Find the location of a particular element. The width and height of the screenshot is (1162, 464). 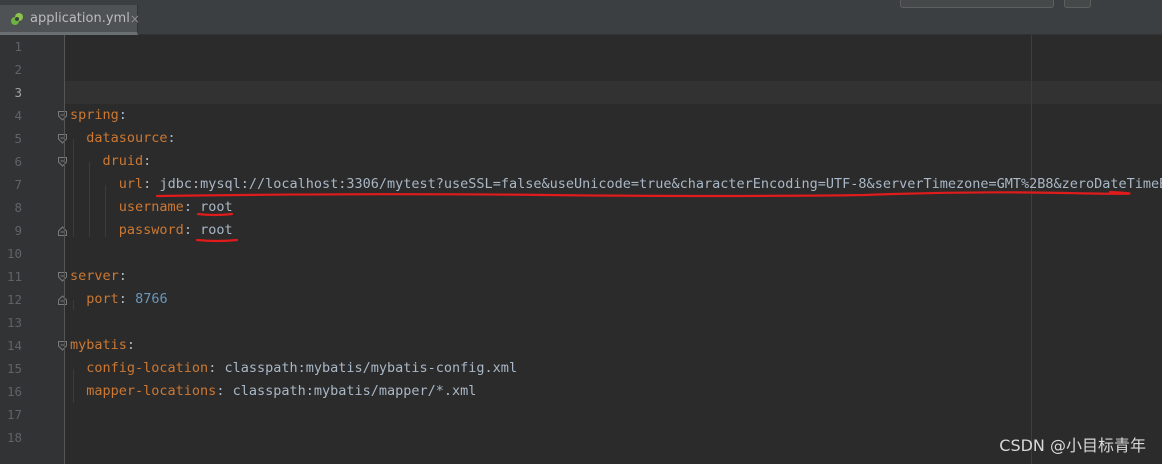

url-underline is located at coordinates (643, 194).